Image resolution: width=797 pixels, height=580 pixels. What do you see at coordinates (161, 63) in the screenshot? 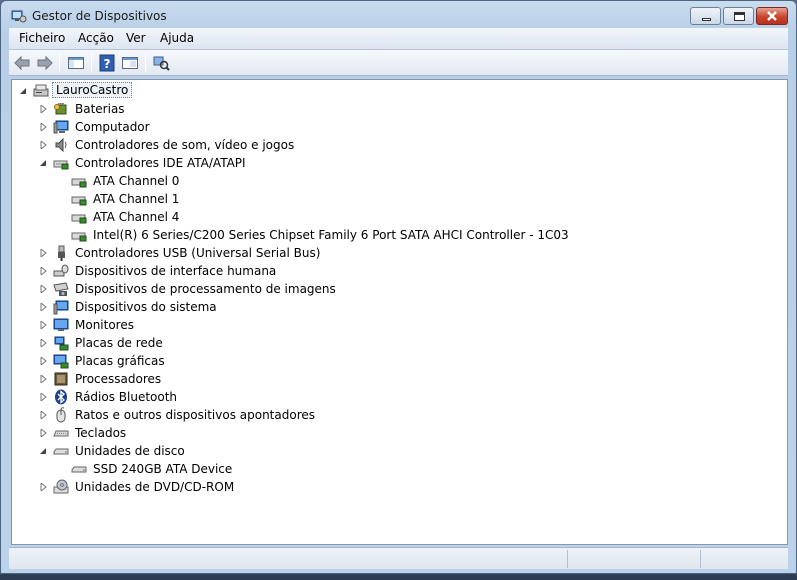
I see `scan-hardware-icon` at bounding box center [161, 63].